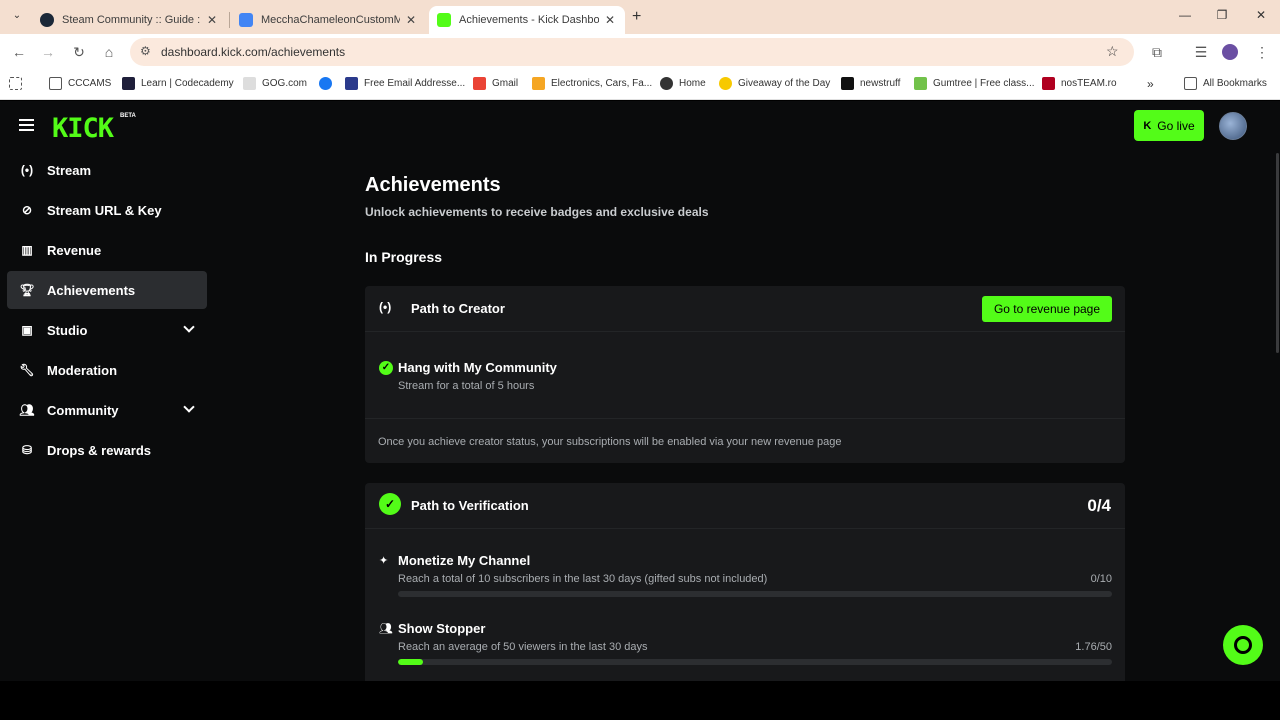 The height and width of the screenshot is (720, 1280). What do you see at coordinates (99, 450) in the screenshot?
I see `sidebar-item-label: Drops & rewards` at bounding box center [99, 450].